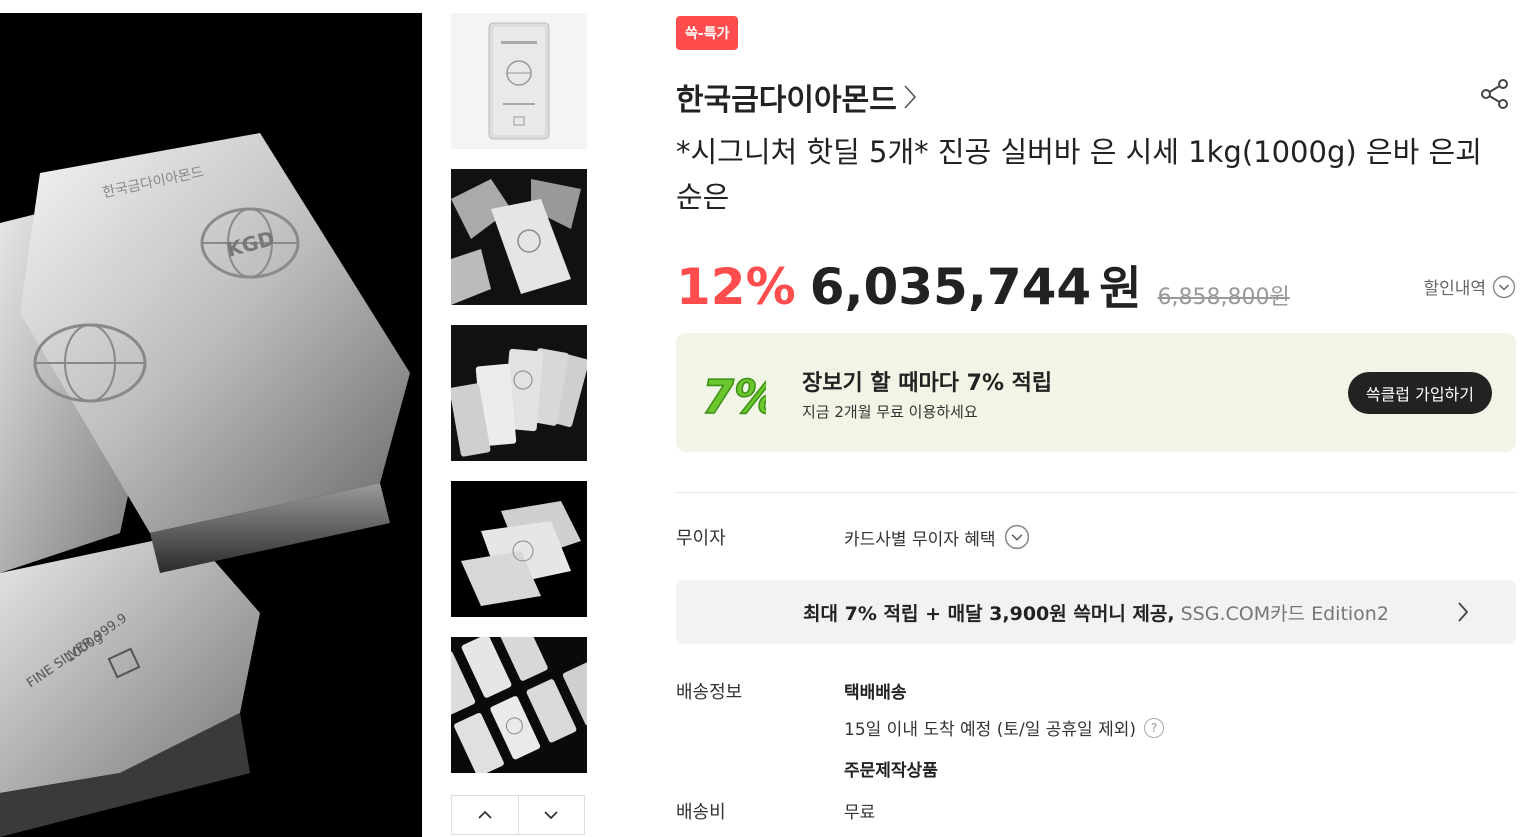  I want to click on shipping-fee-value: 무료, so click(860, 813).